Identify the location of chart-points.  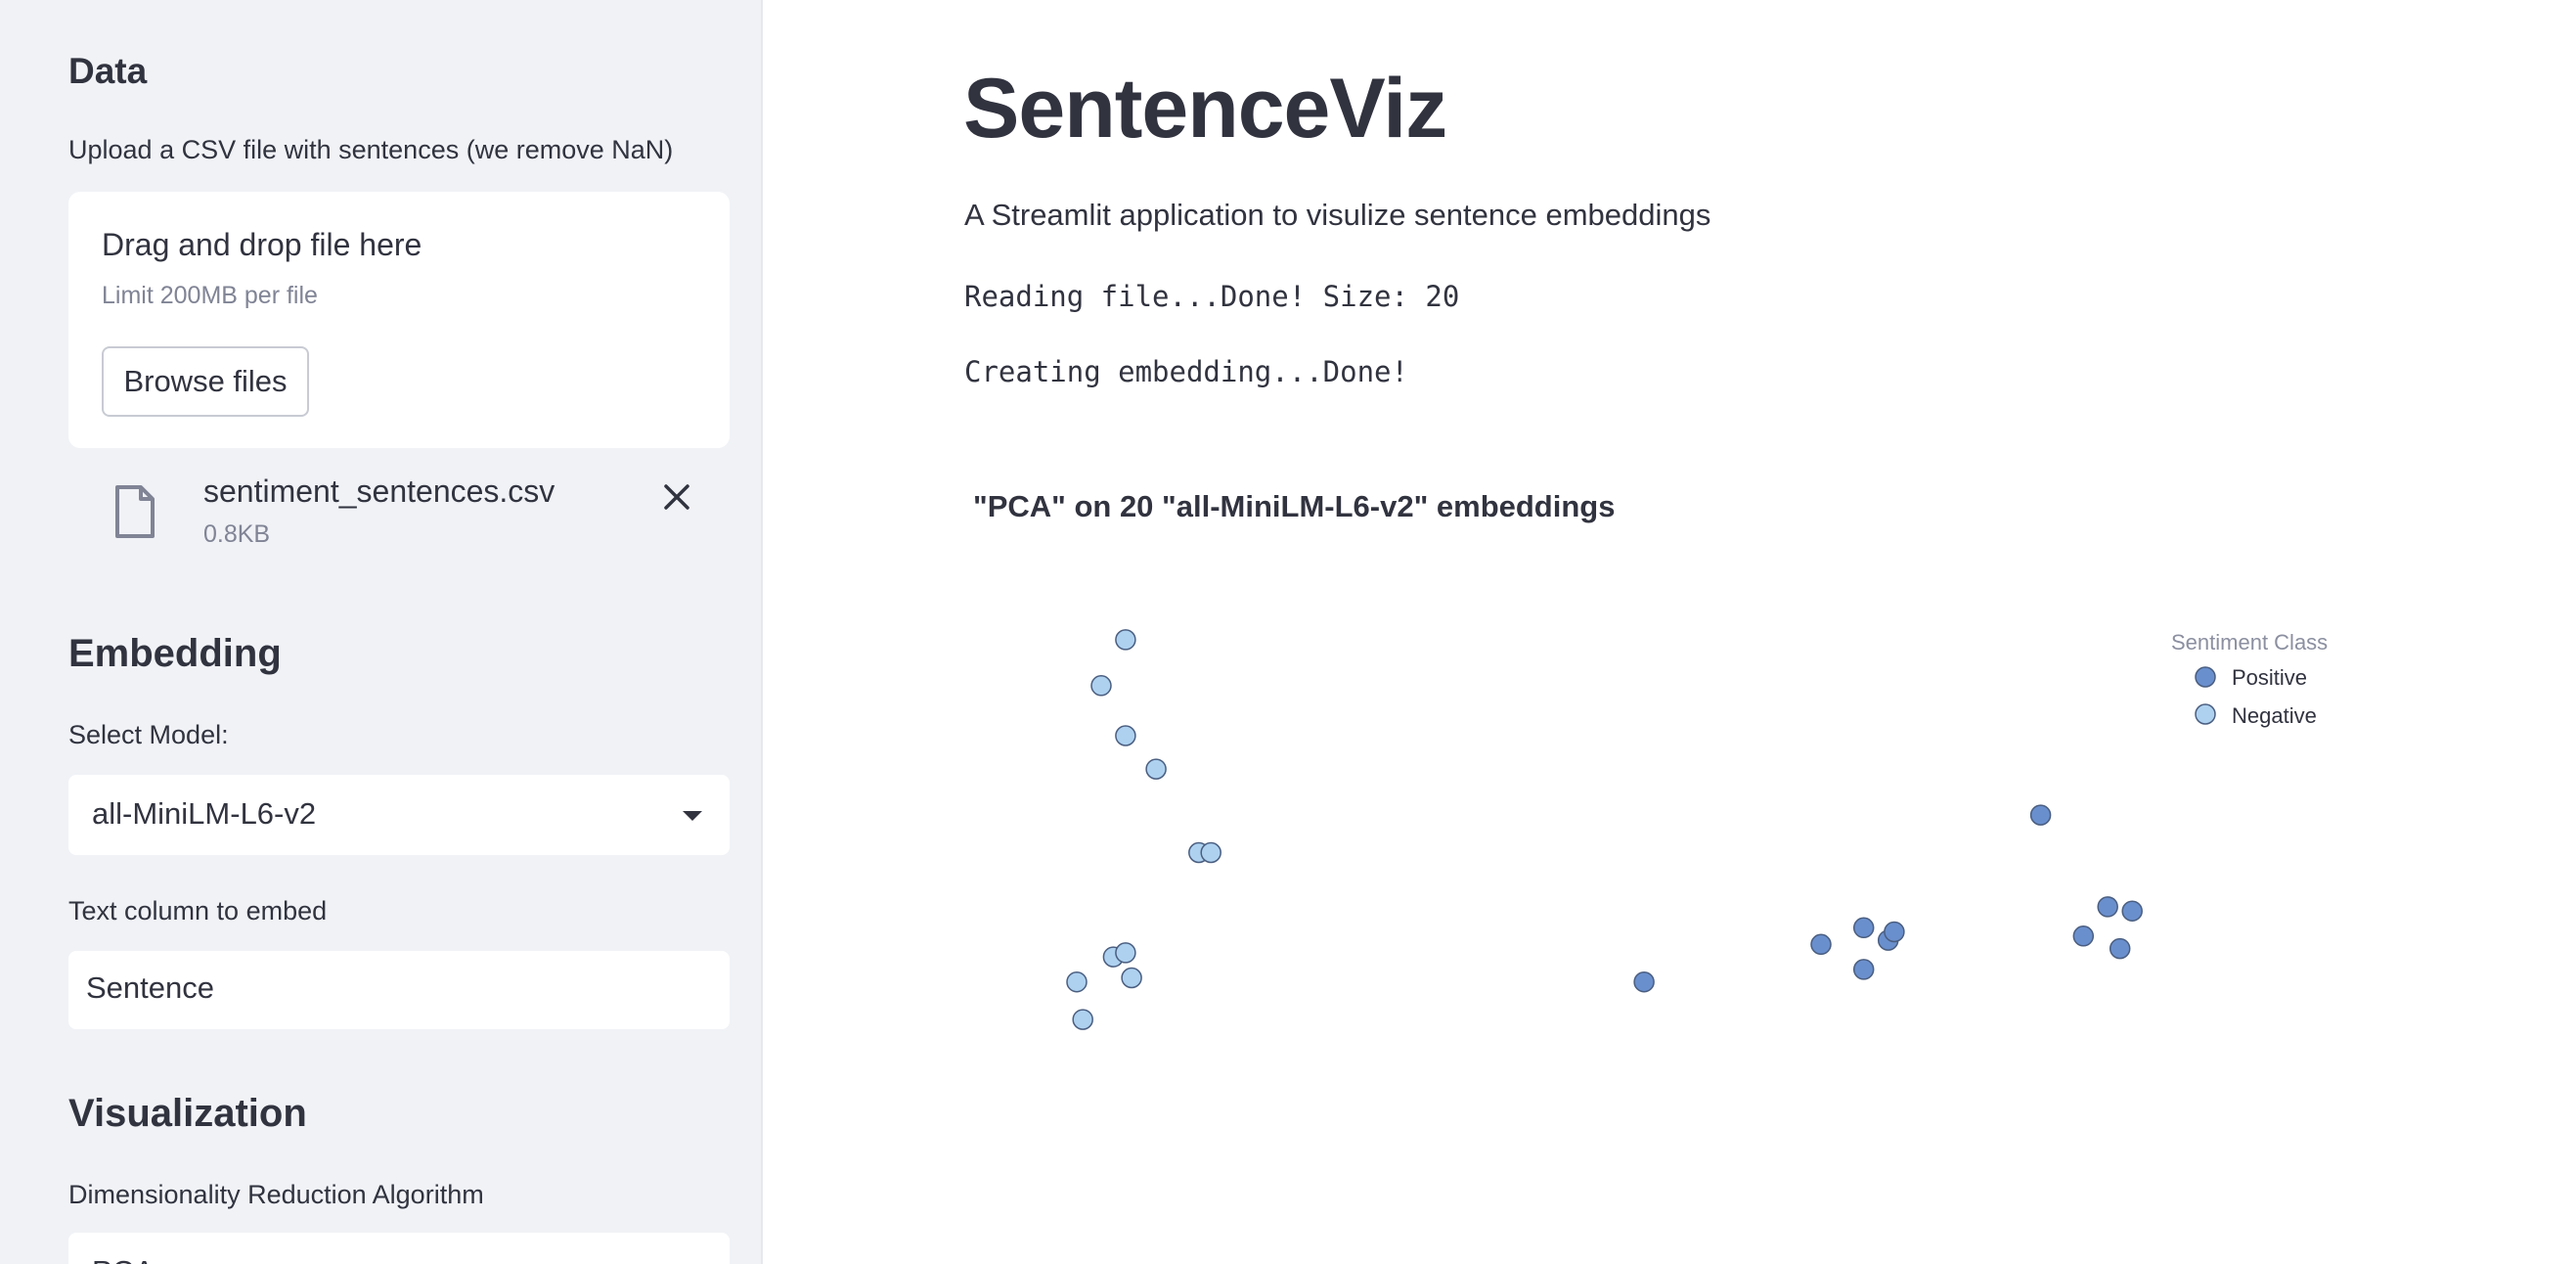
(1604, 829).